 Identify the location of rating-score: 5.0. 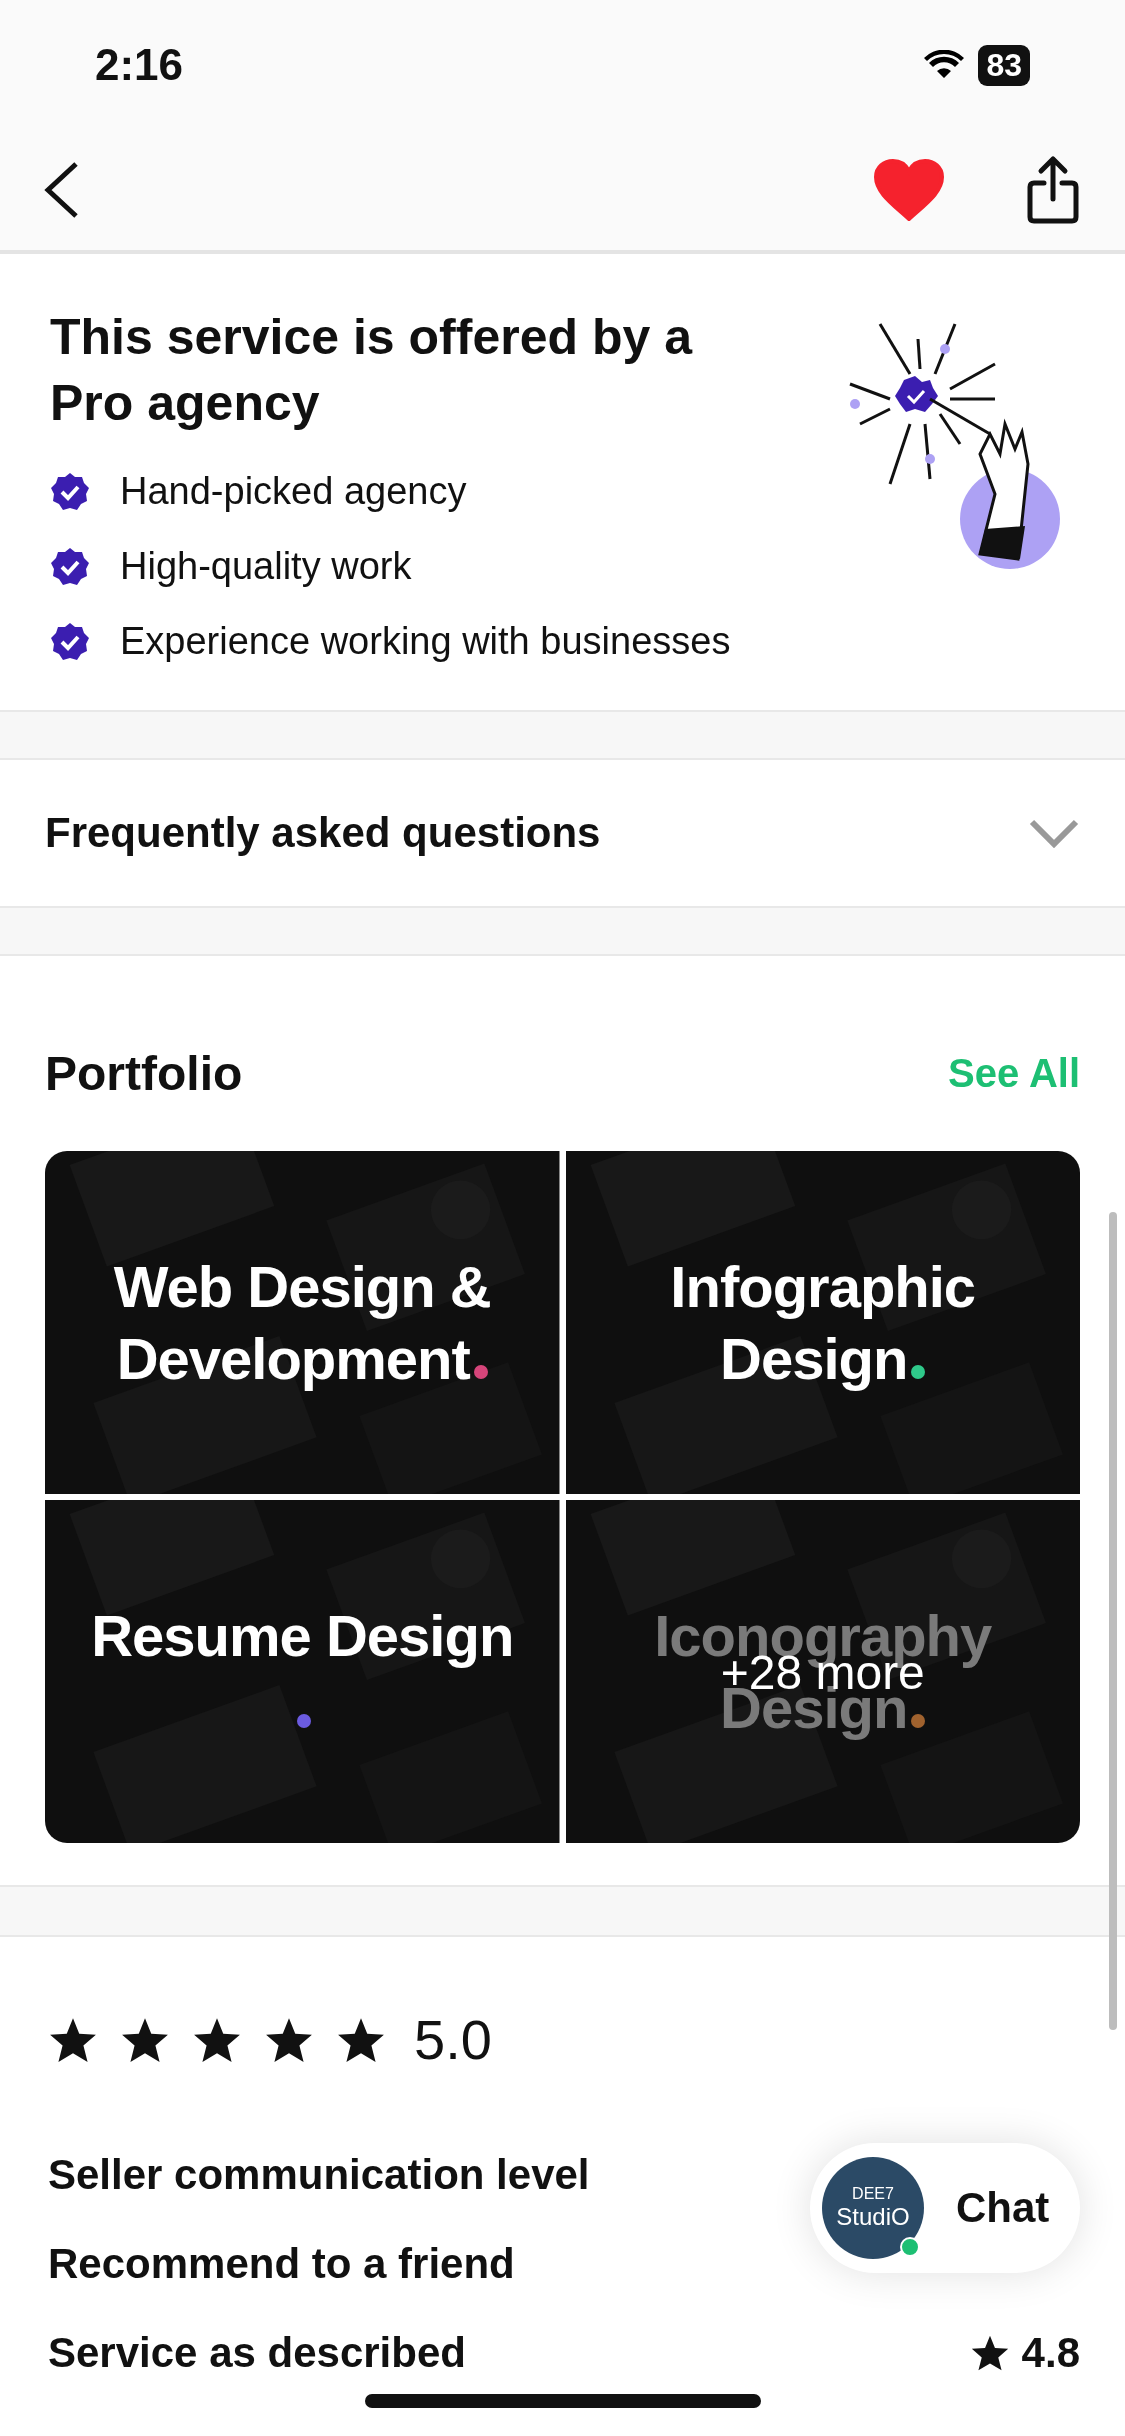
(453, 2039).